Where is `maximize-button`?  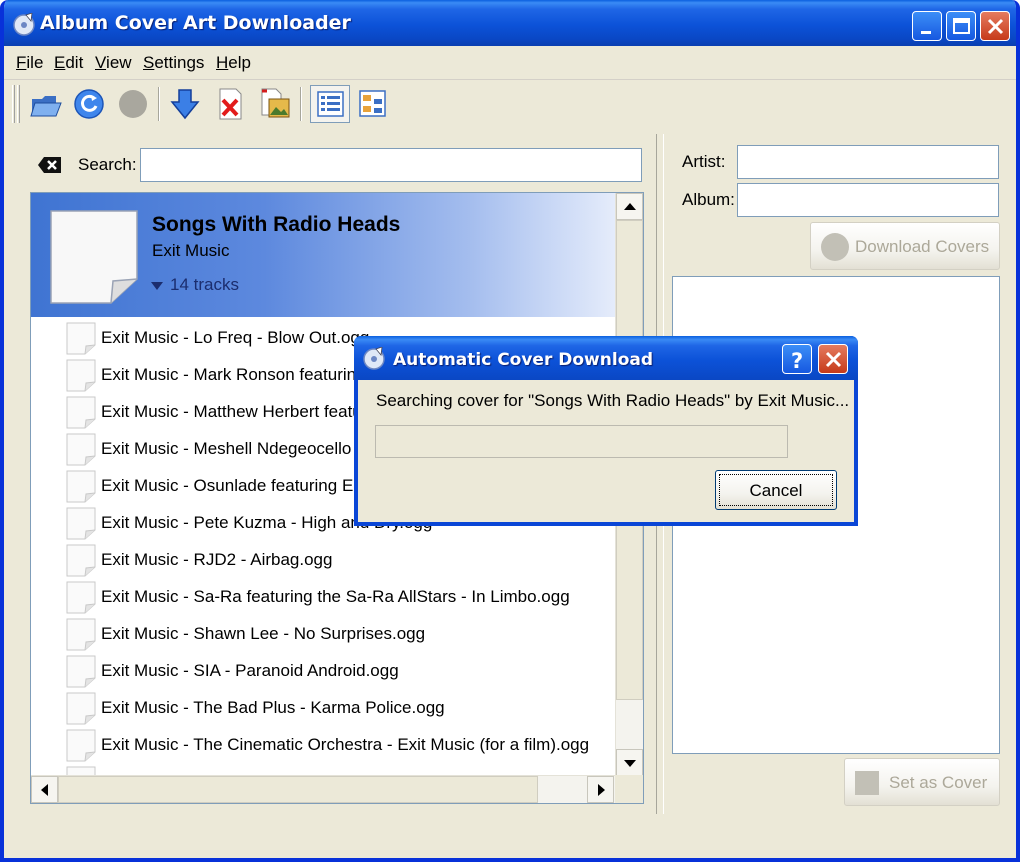 maximize-button is located at coordinates (961, 26).